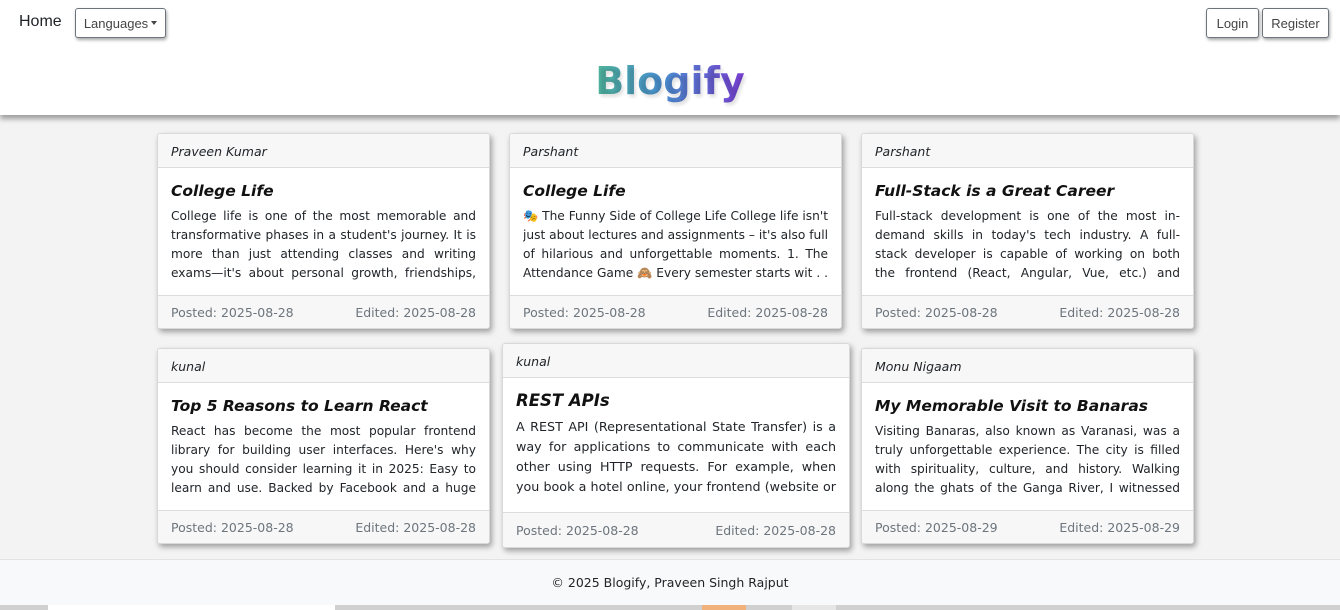  I want to click on brand-text: Blogify, so click(670, 81).